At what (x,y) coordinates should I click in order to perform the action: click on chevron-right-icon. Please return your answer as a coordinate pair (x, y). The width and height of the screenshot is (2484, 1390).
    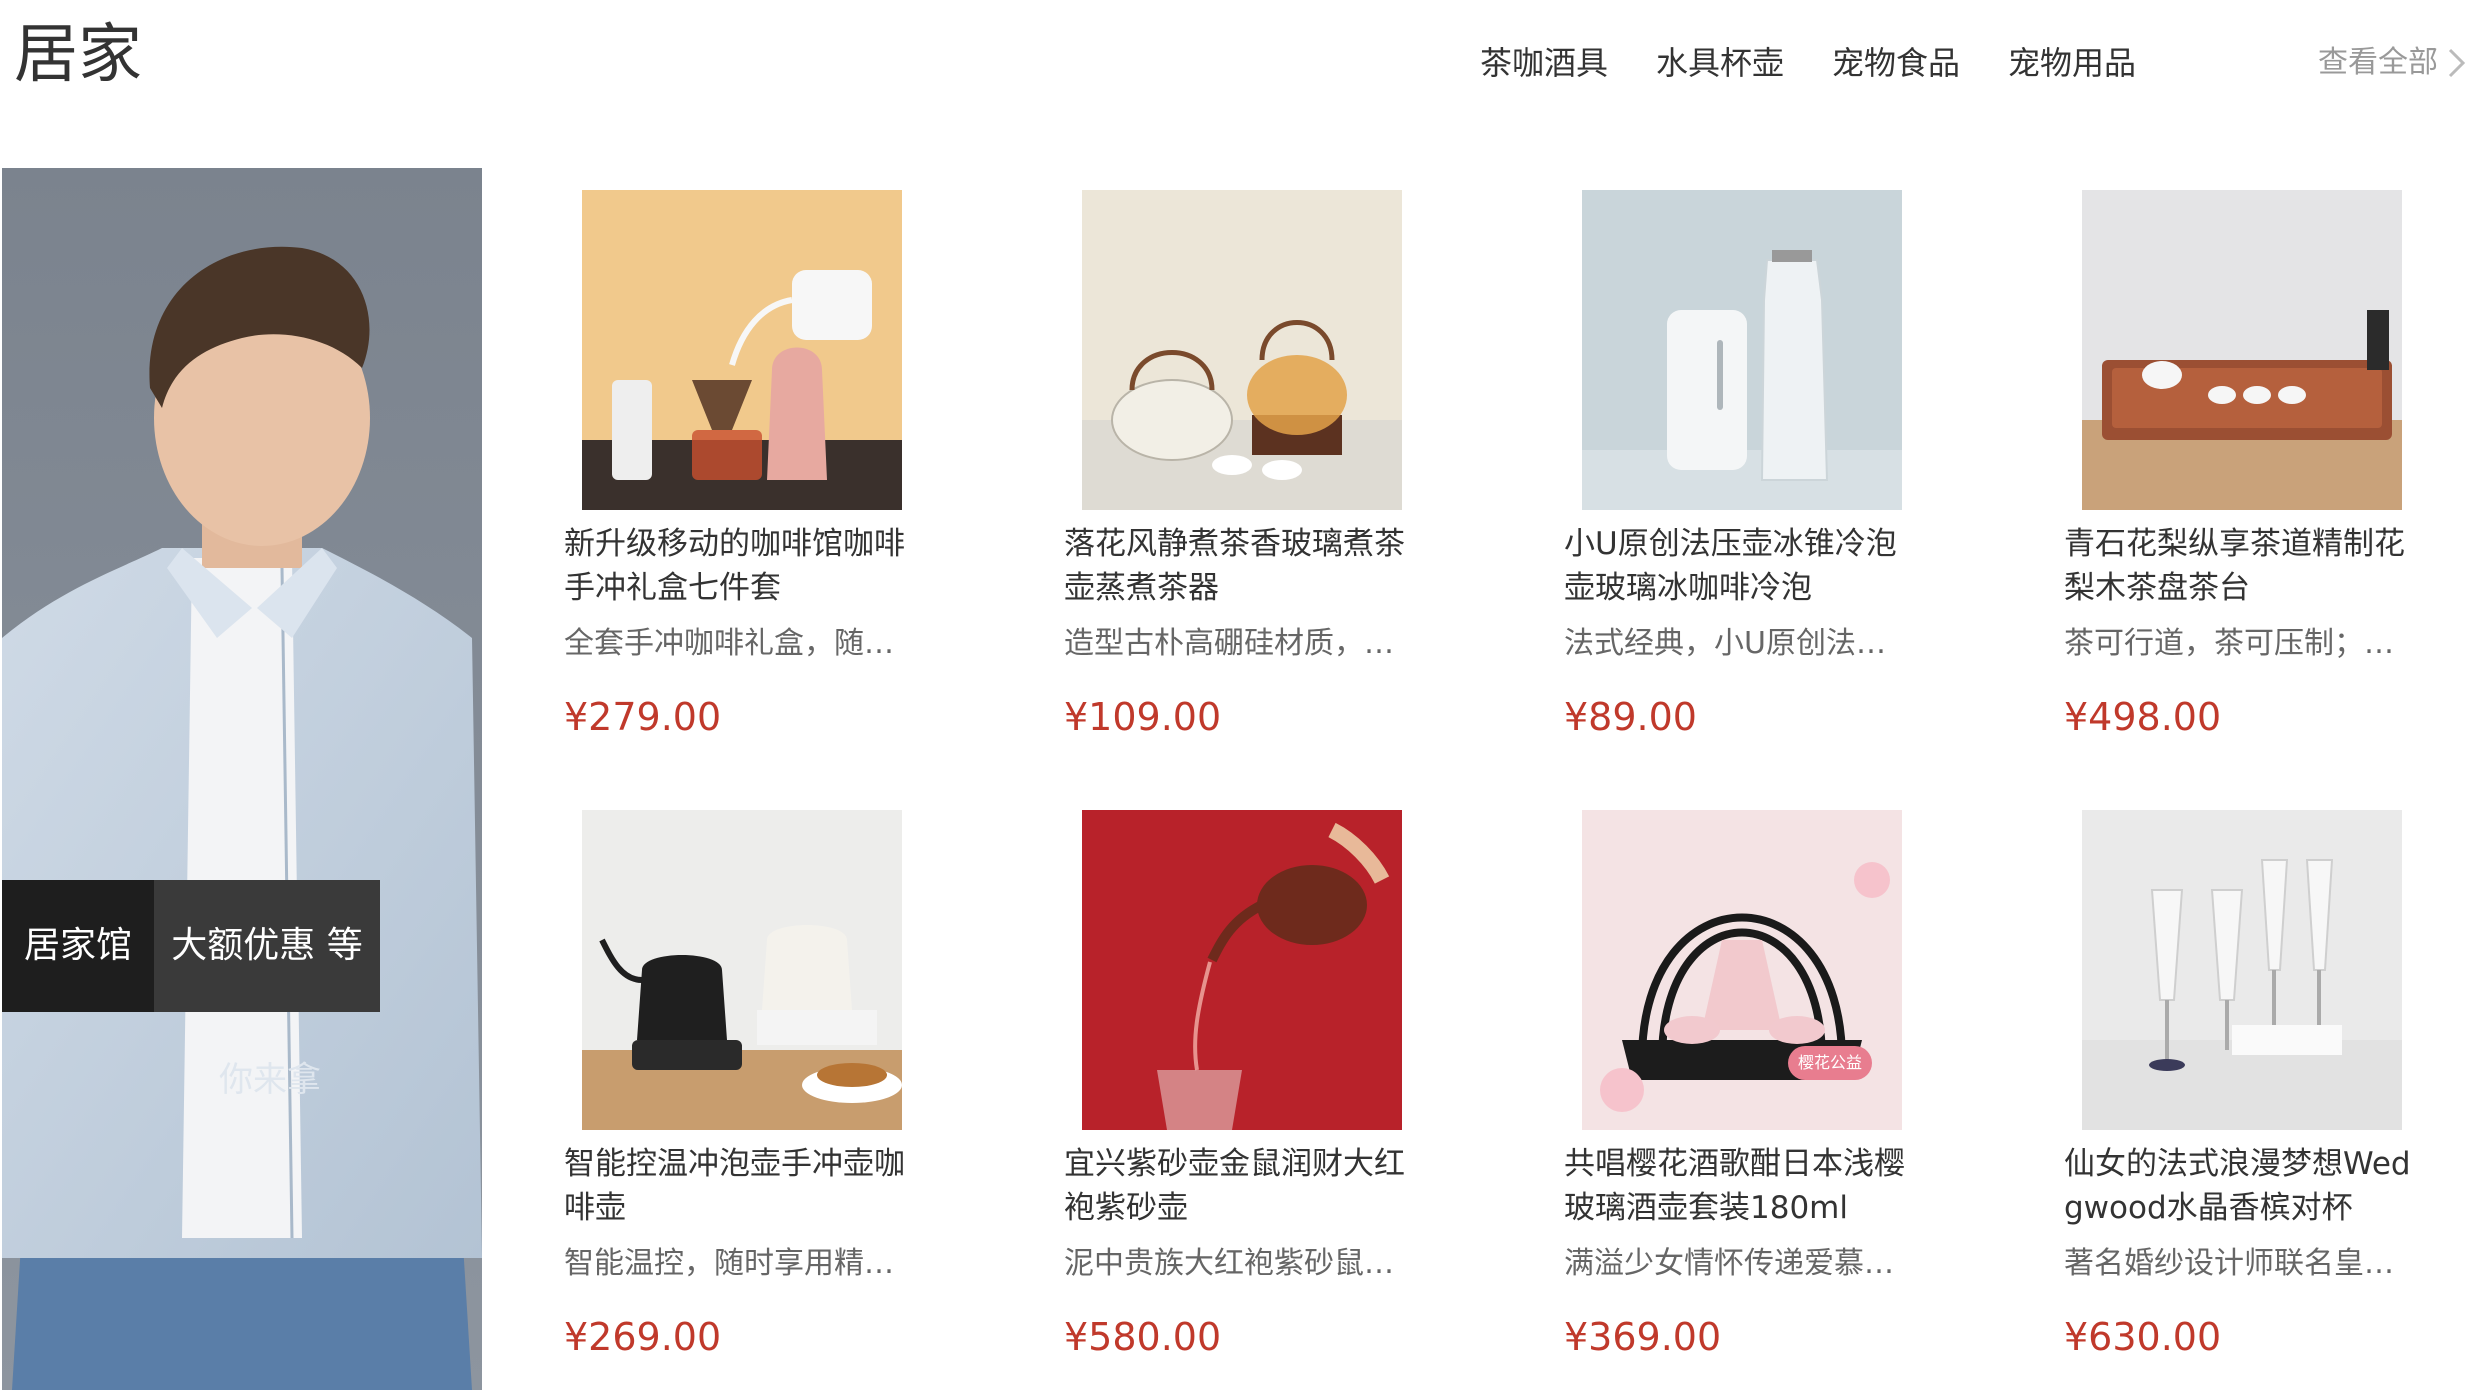
    Looking at the image, I should click on (2457, 63).